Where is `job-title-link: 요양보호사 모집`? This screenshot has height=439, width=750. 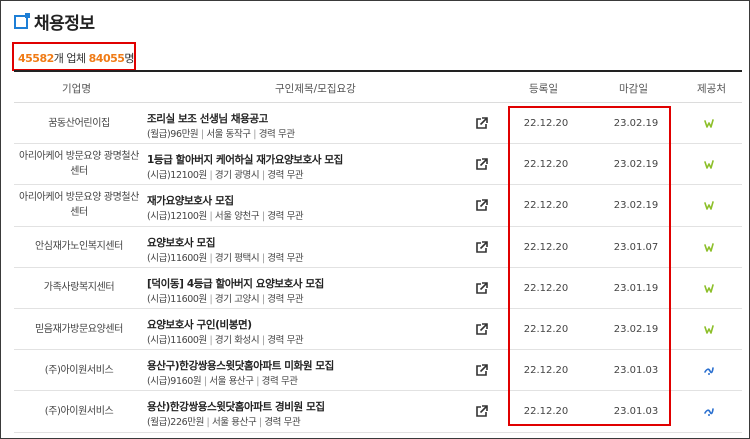 job-title-link: 요양보호사 모집 is located at coordinates (181, 242).